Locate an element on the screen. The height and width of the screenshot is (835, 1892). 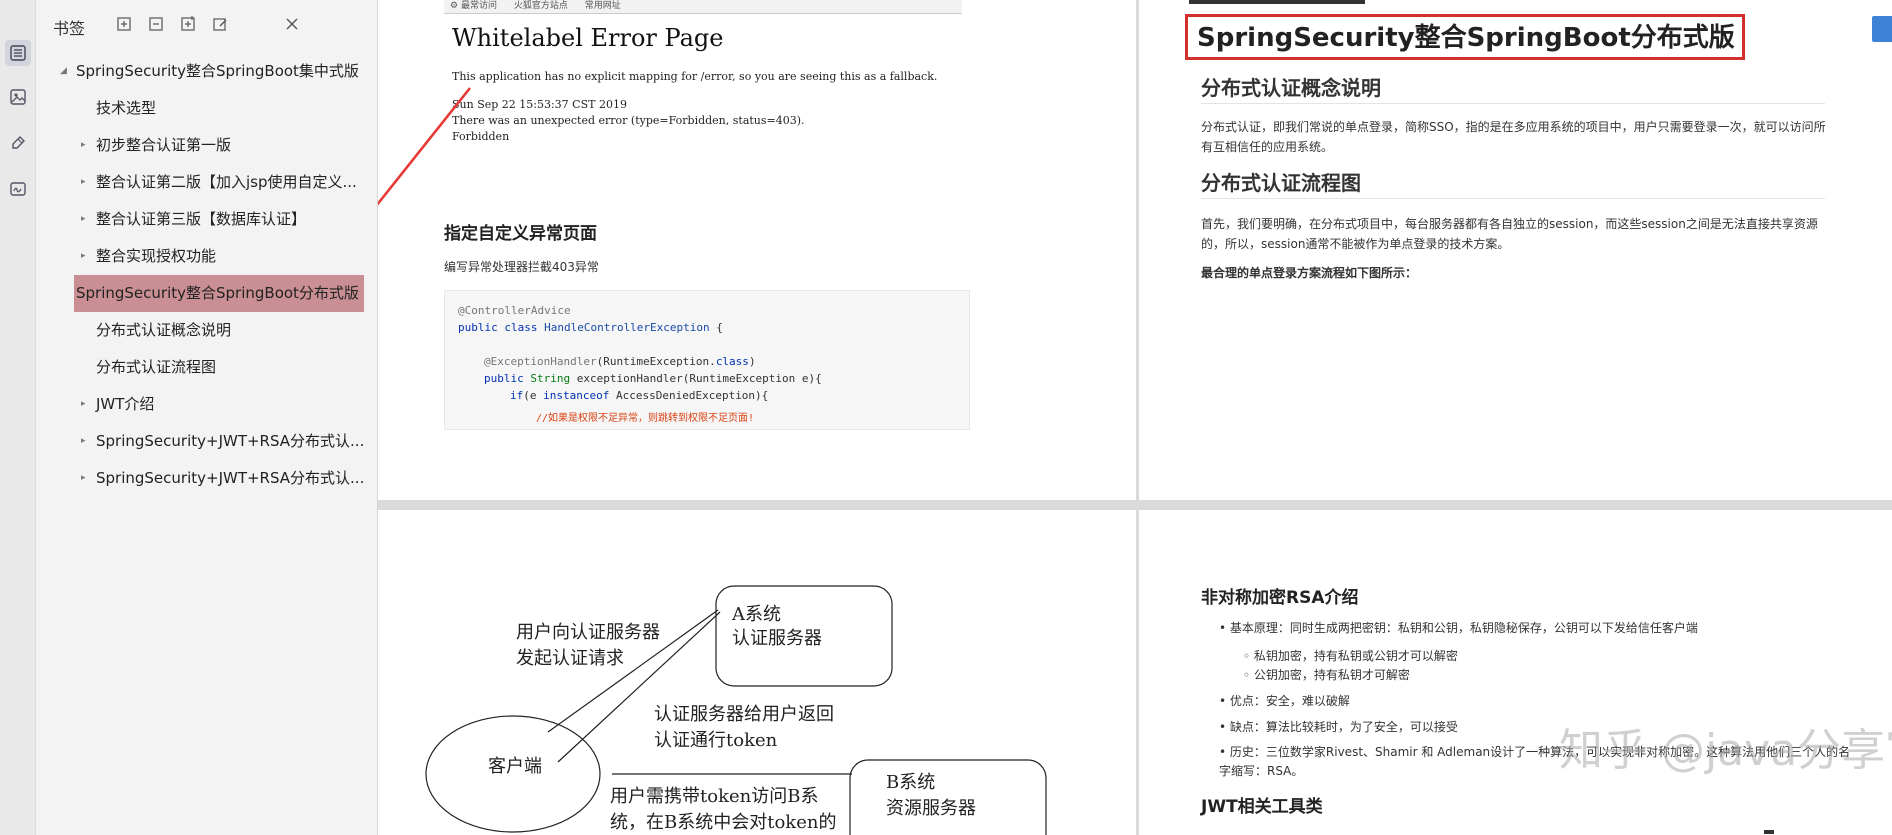
code-keyword: instanceof is located at coordinates (576, 395).